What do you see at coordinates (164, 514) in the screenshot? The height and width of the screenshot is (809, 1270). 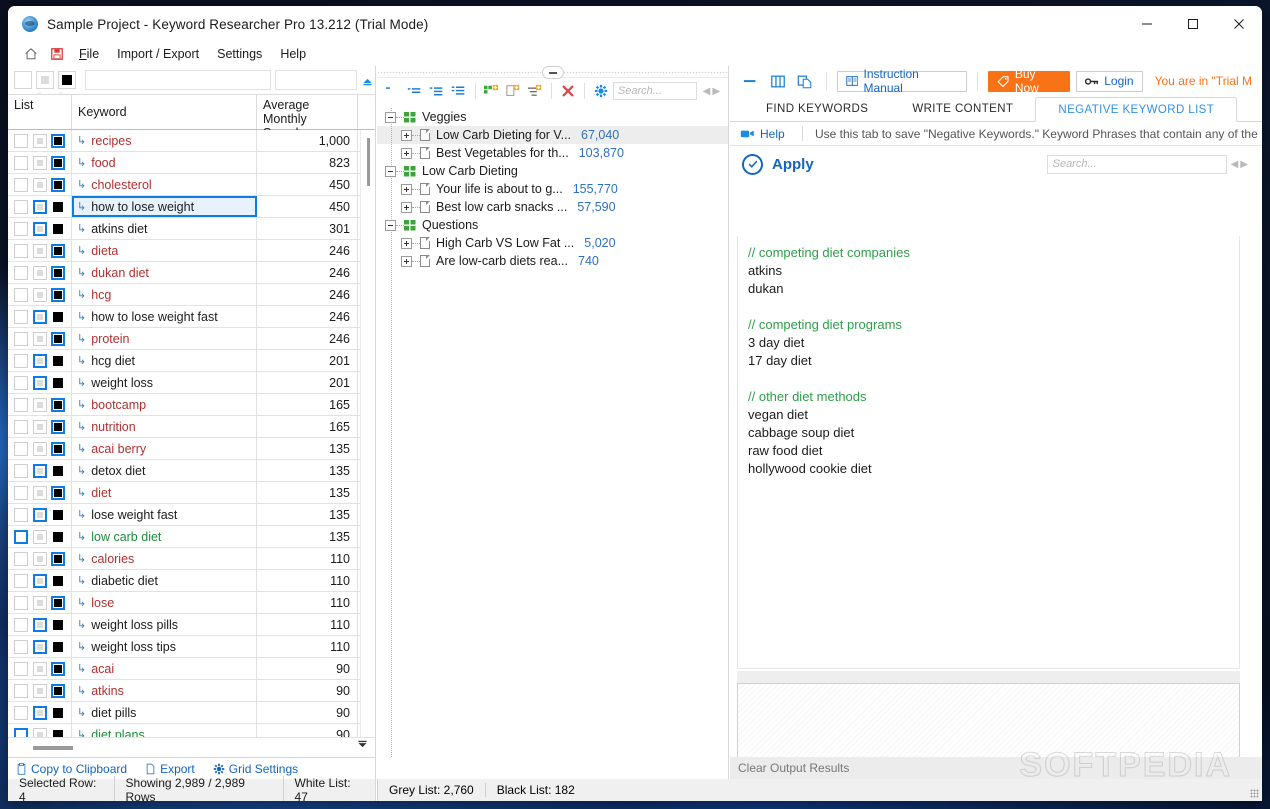 I see `row-keyword-cell: ↳ lose weight fast` at bounding box center [164, 514].